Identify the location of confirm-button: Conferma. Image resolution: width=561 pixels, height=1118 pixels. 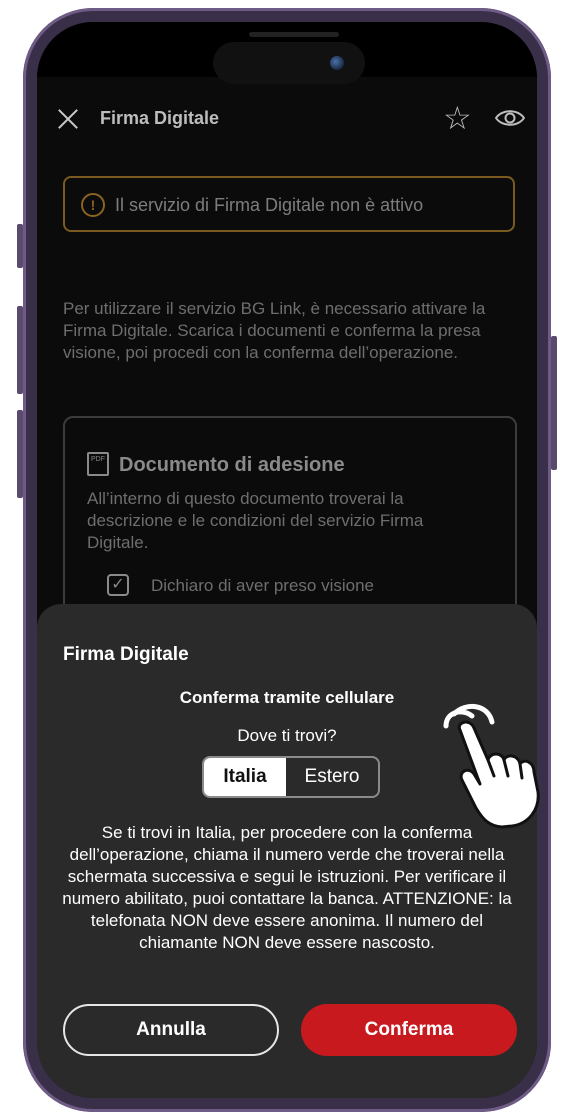
(409, 1030).